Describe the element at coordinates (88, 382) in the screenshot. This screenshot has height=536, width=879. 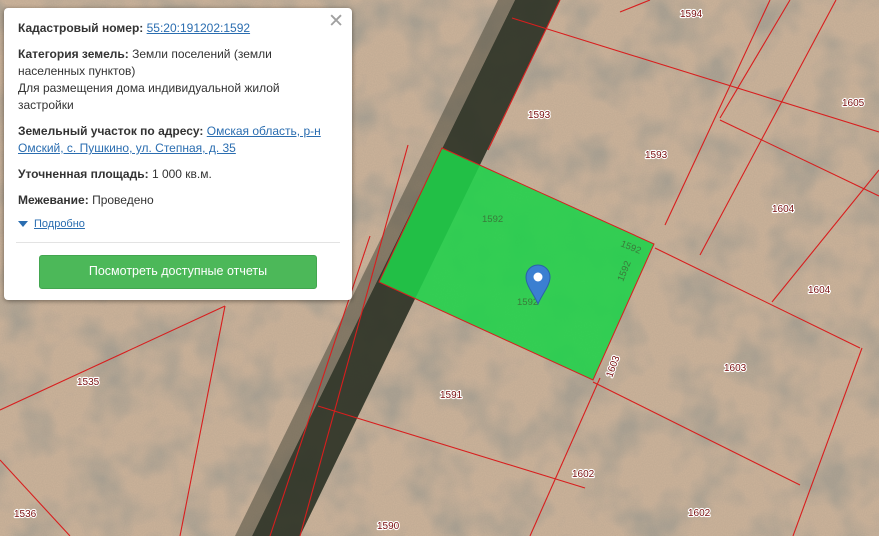
I see `parcel-label: 1535` at that location.